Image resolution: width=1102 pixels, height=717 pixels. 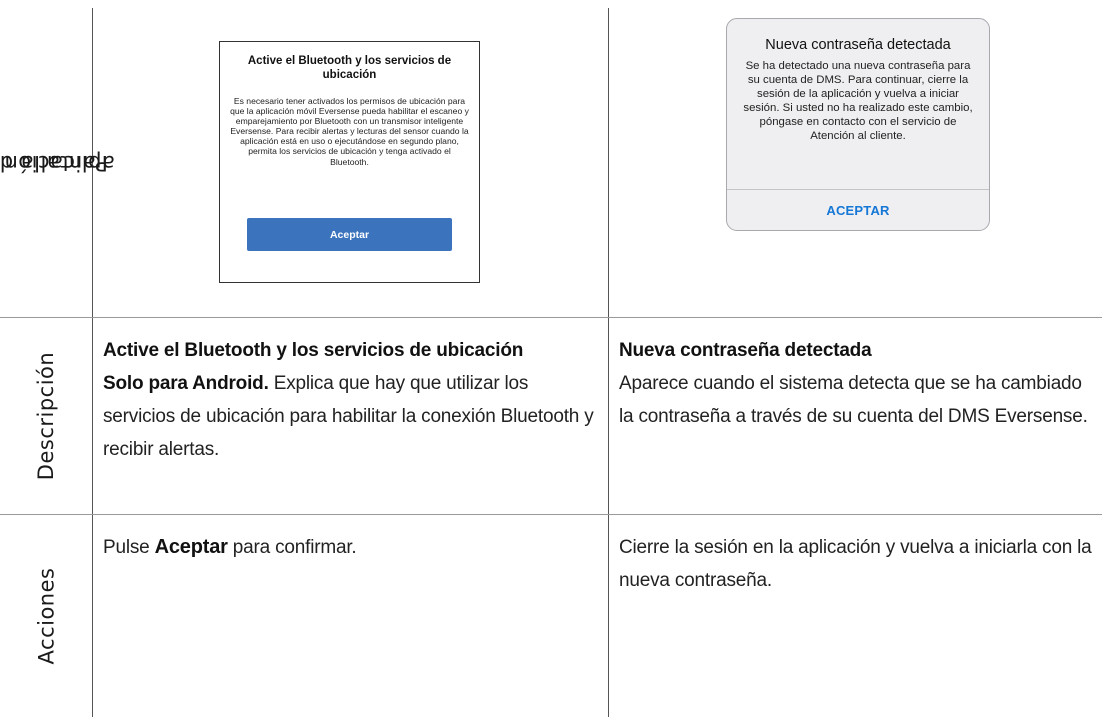 What do you see at coordinates (294, 547) in the screenshot?
I see `action-col1-suffix: para confirmar.` at bounding box center [294, 547].